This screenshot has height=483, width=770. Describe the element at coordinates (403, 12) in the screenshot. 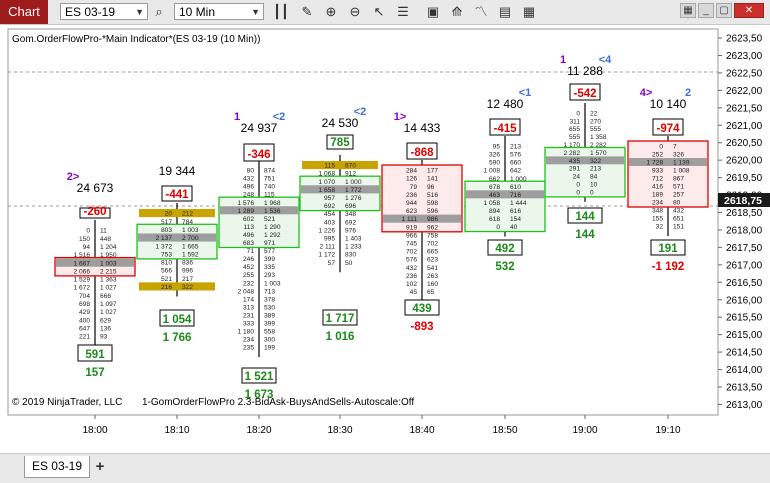

I see `properties-icon: ☰` at that location.